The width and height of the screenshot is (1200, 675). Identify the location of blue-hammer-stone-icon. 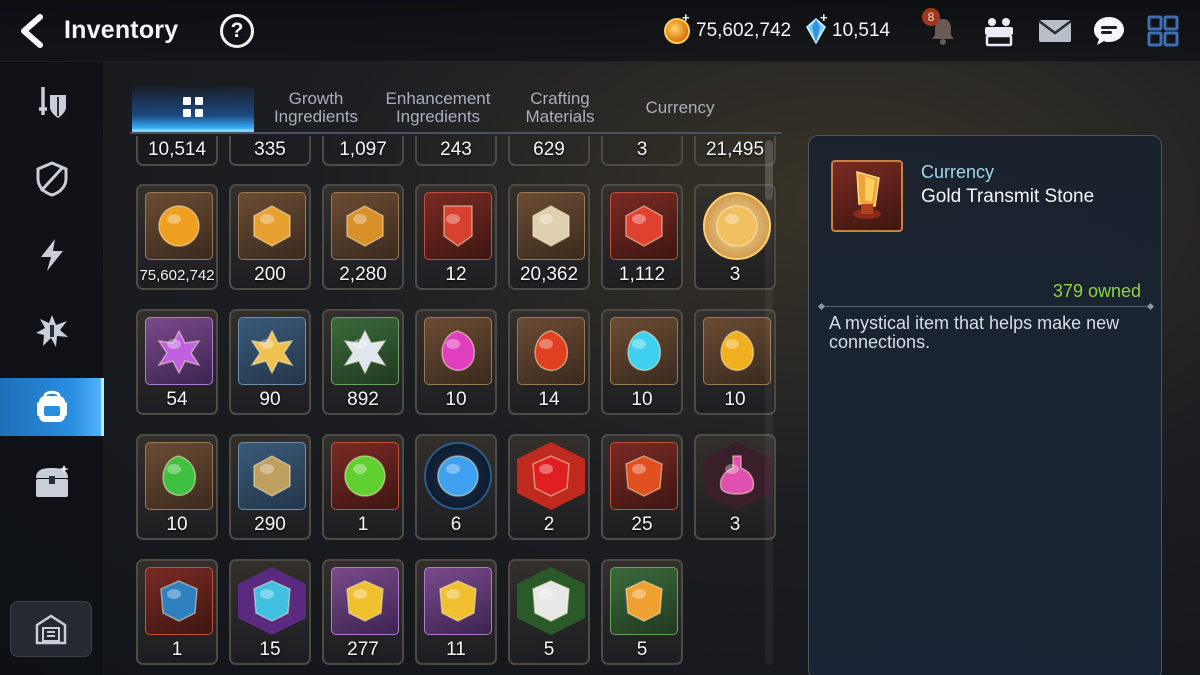
(179, 601).